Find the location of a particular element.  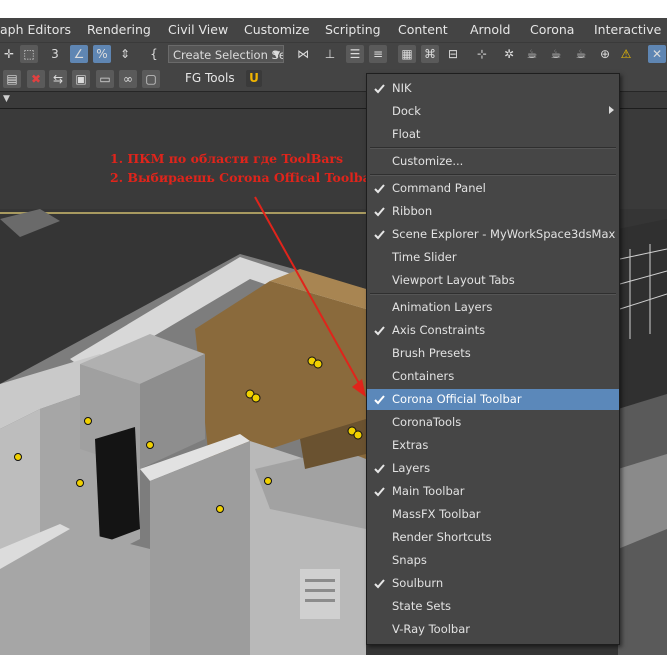

menu-item-label: Viewport Layout Tabs is located at coordinates (453, 280).